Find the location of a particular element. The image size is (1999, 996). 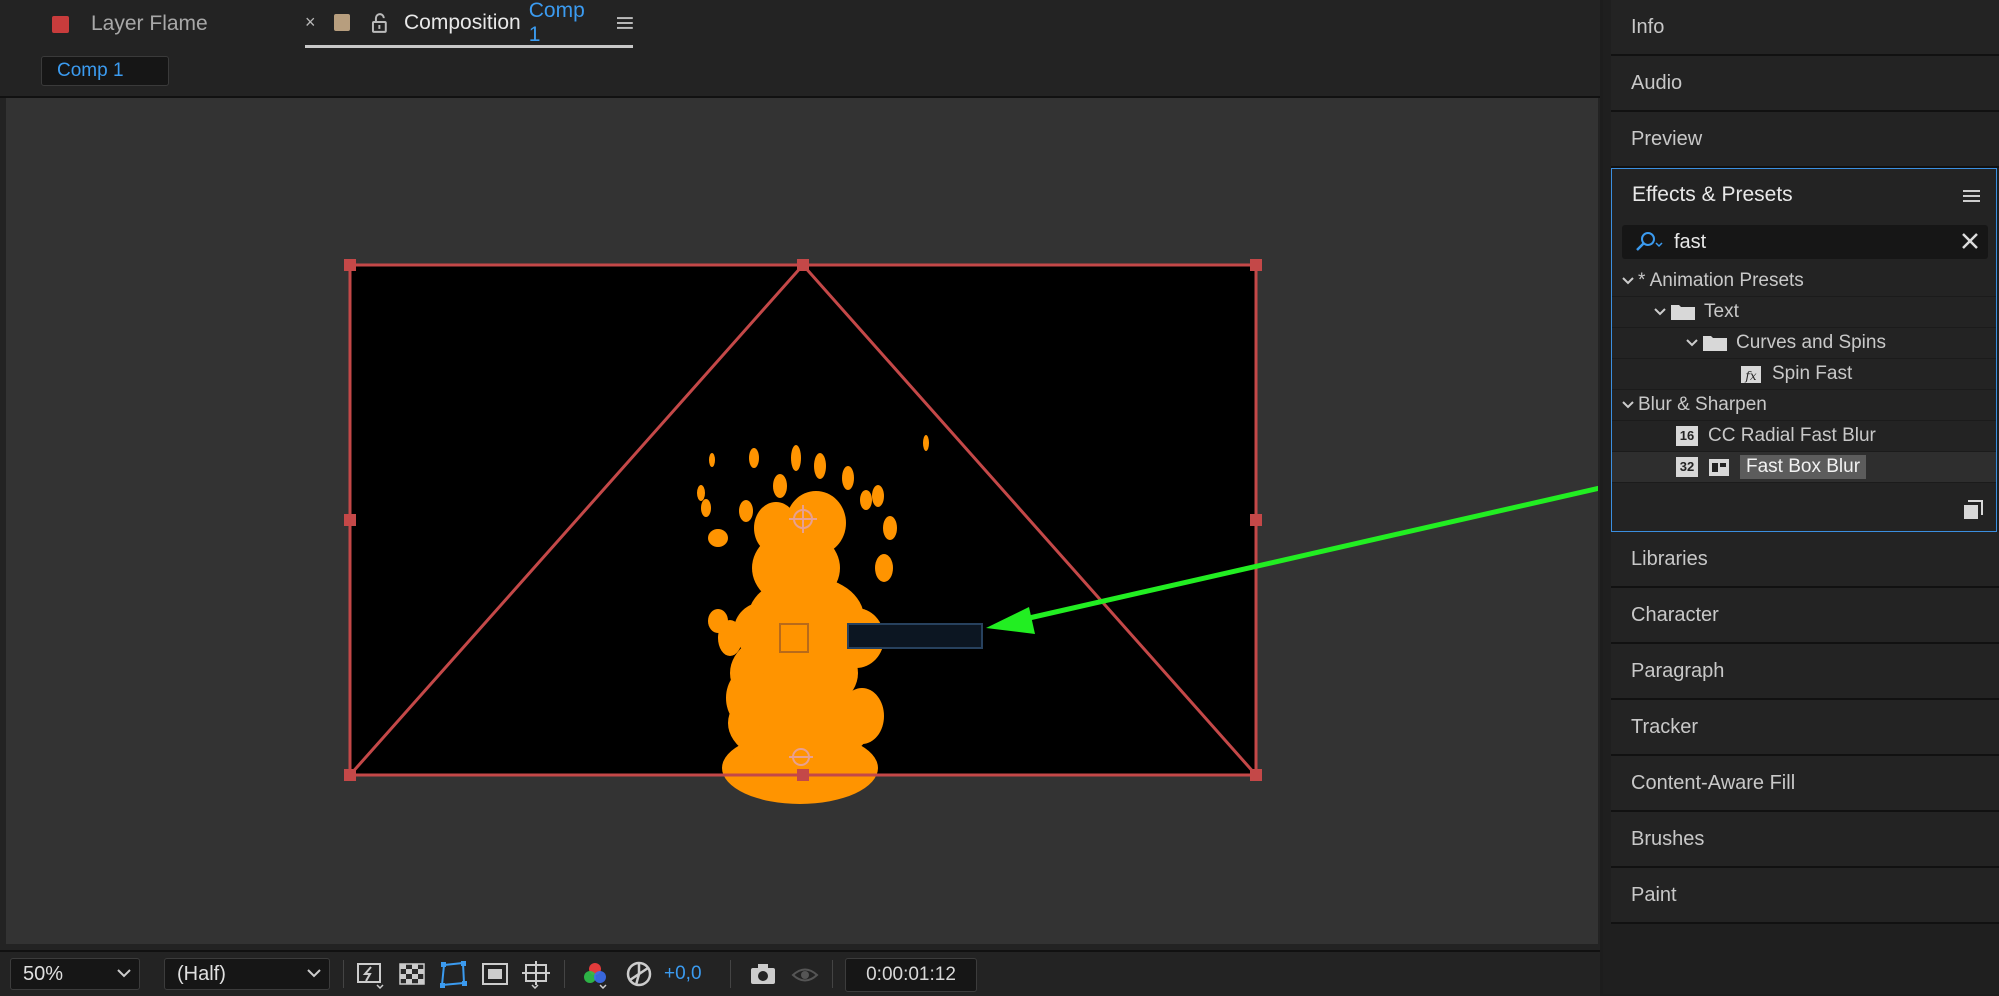

tree-label: Spin Fast is located at coordinates (1812, 373).